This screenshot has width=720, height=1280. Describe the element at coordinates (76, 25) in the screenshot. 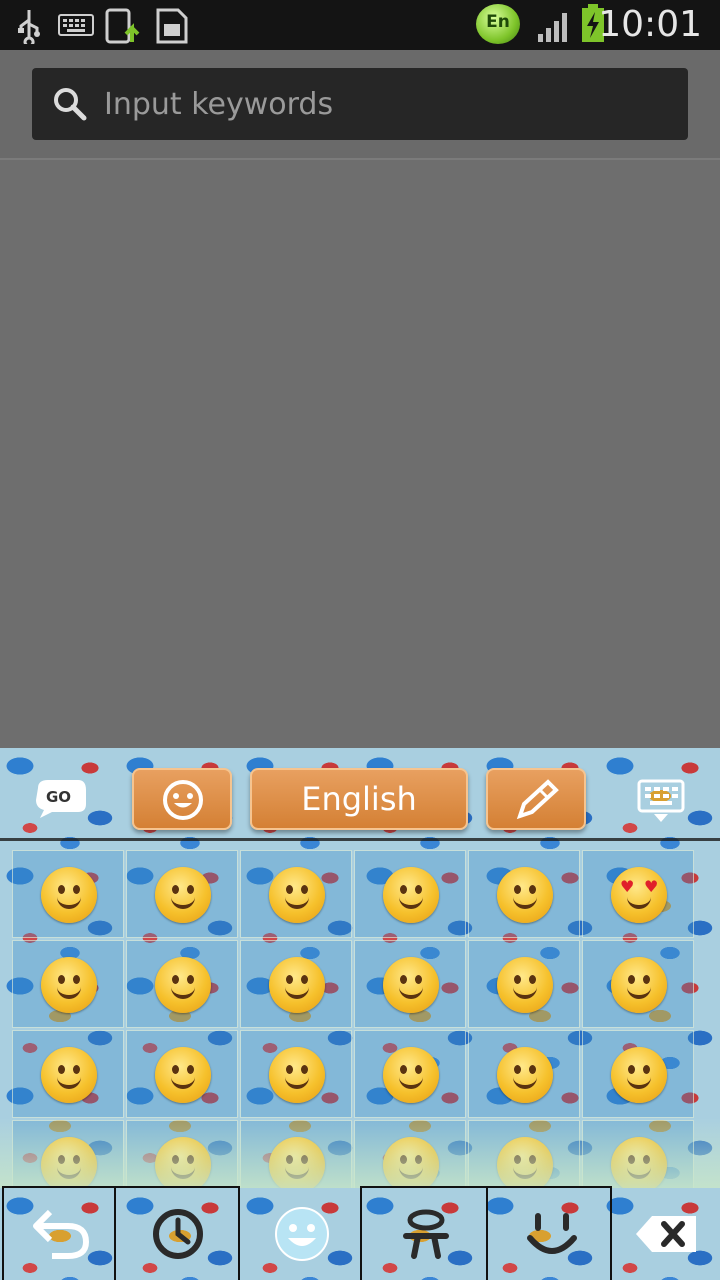

I see `keyboard-icon` at that location.